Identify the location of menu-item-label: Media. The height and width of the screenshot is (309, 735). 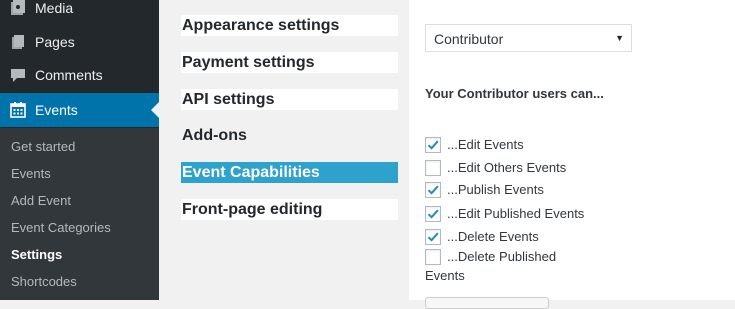
(54, 8).